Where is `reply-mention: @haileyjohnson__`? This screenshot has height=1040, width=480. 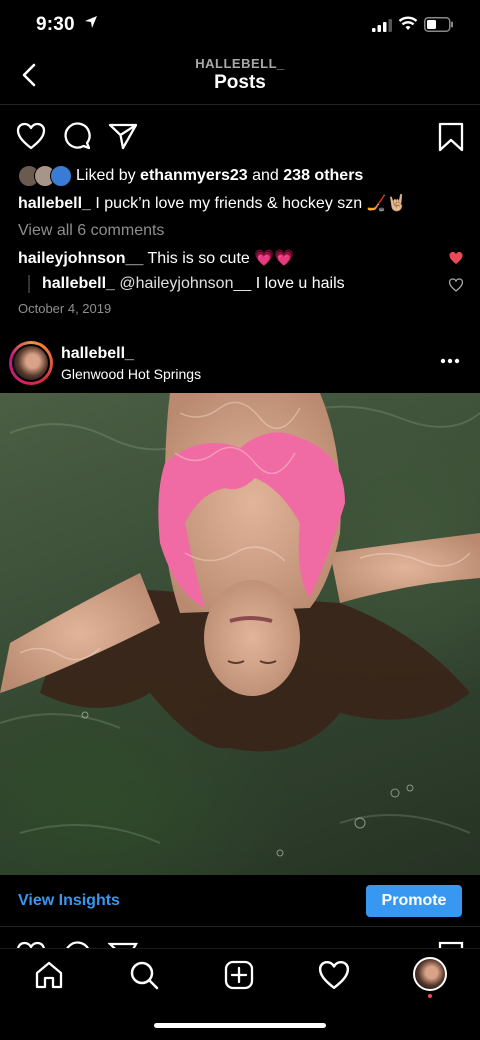 reply-mention: @haileyjohnson__ is located at coordinates (185, 283).